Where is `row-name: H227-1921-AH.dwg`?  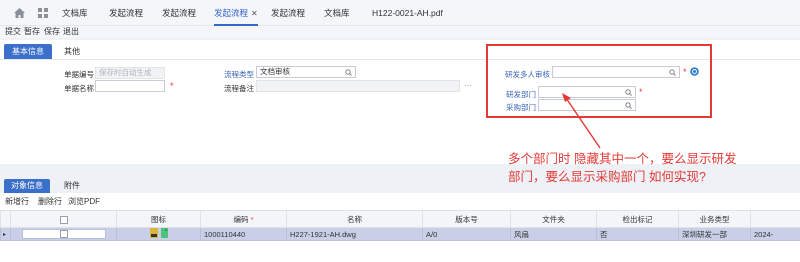 row-name: H227-1921-AH.dwg is located at coordinates (354, 234).